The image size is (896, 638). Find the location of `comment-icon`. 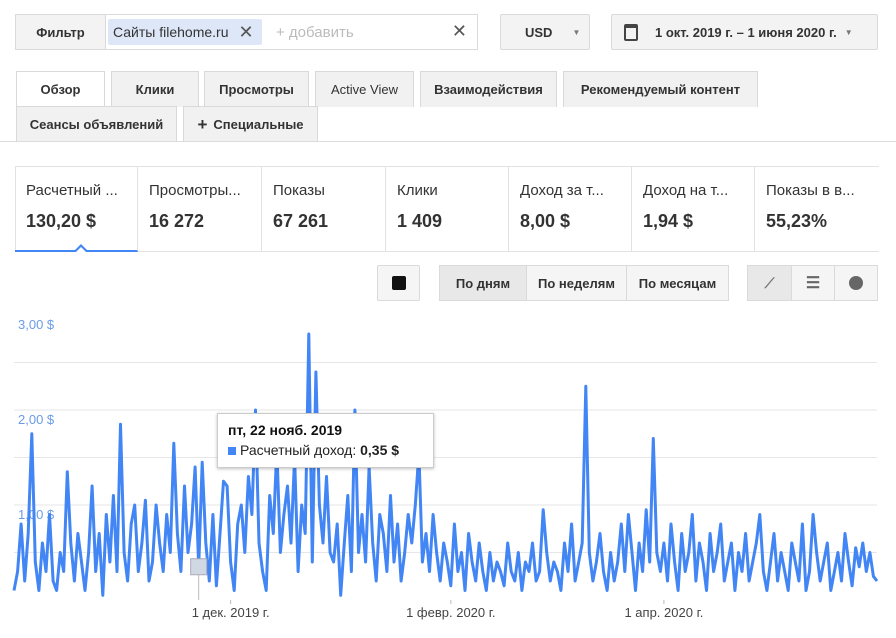

comment-icon is located at coordinates (398, 283).